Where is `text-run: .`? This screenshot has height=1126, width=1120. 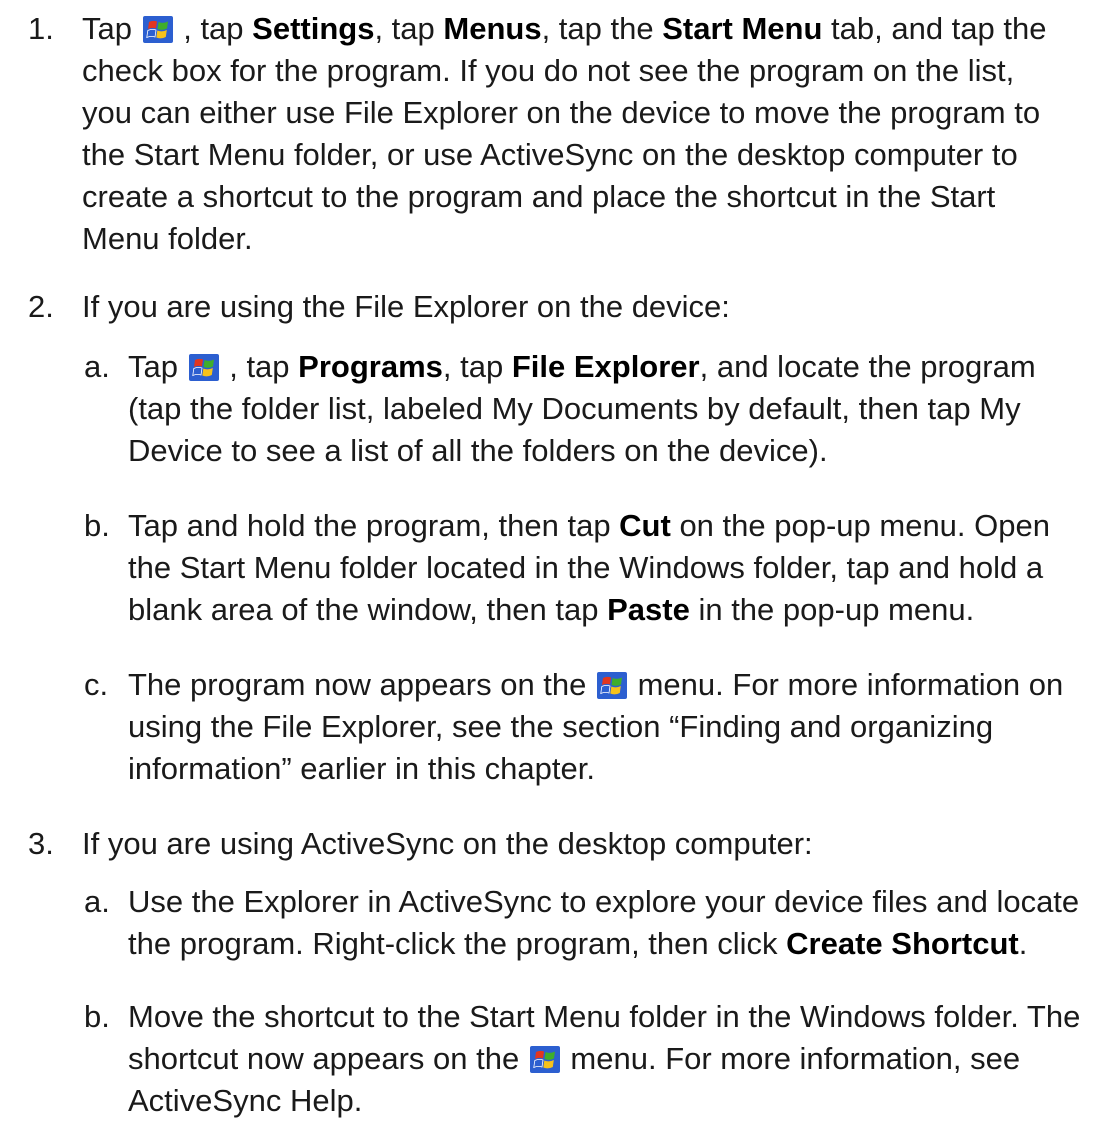
text-run: . is located at coordinates (1023, 943).